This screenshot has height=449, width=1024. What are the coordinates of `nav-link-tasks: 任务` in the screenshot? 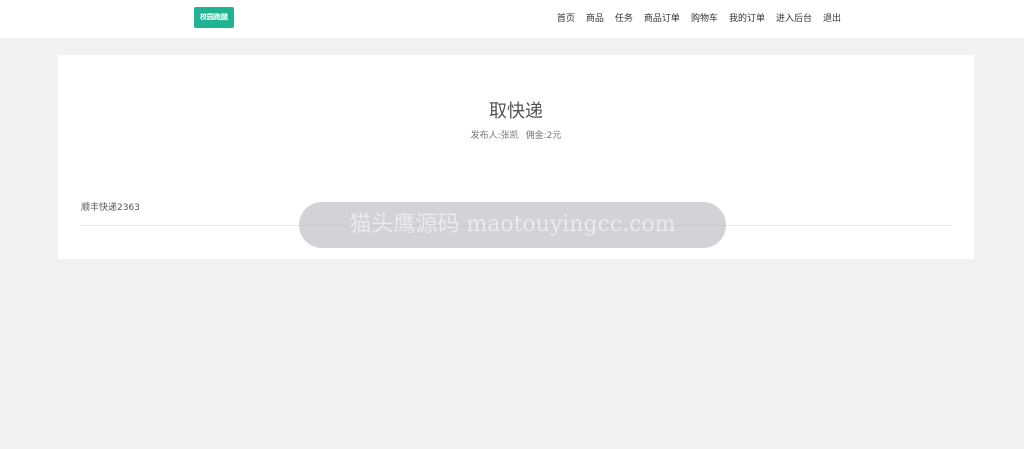 It's located at (624, 17).